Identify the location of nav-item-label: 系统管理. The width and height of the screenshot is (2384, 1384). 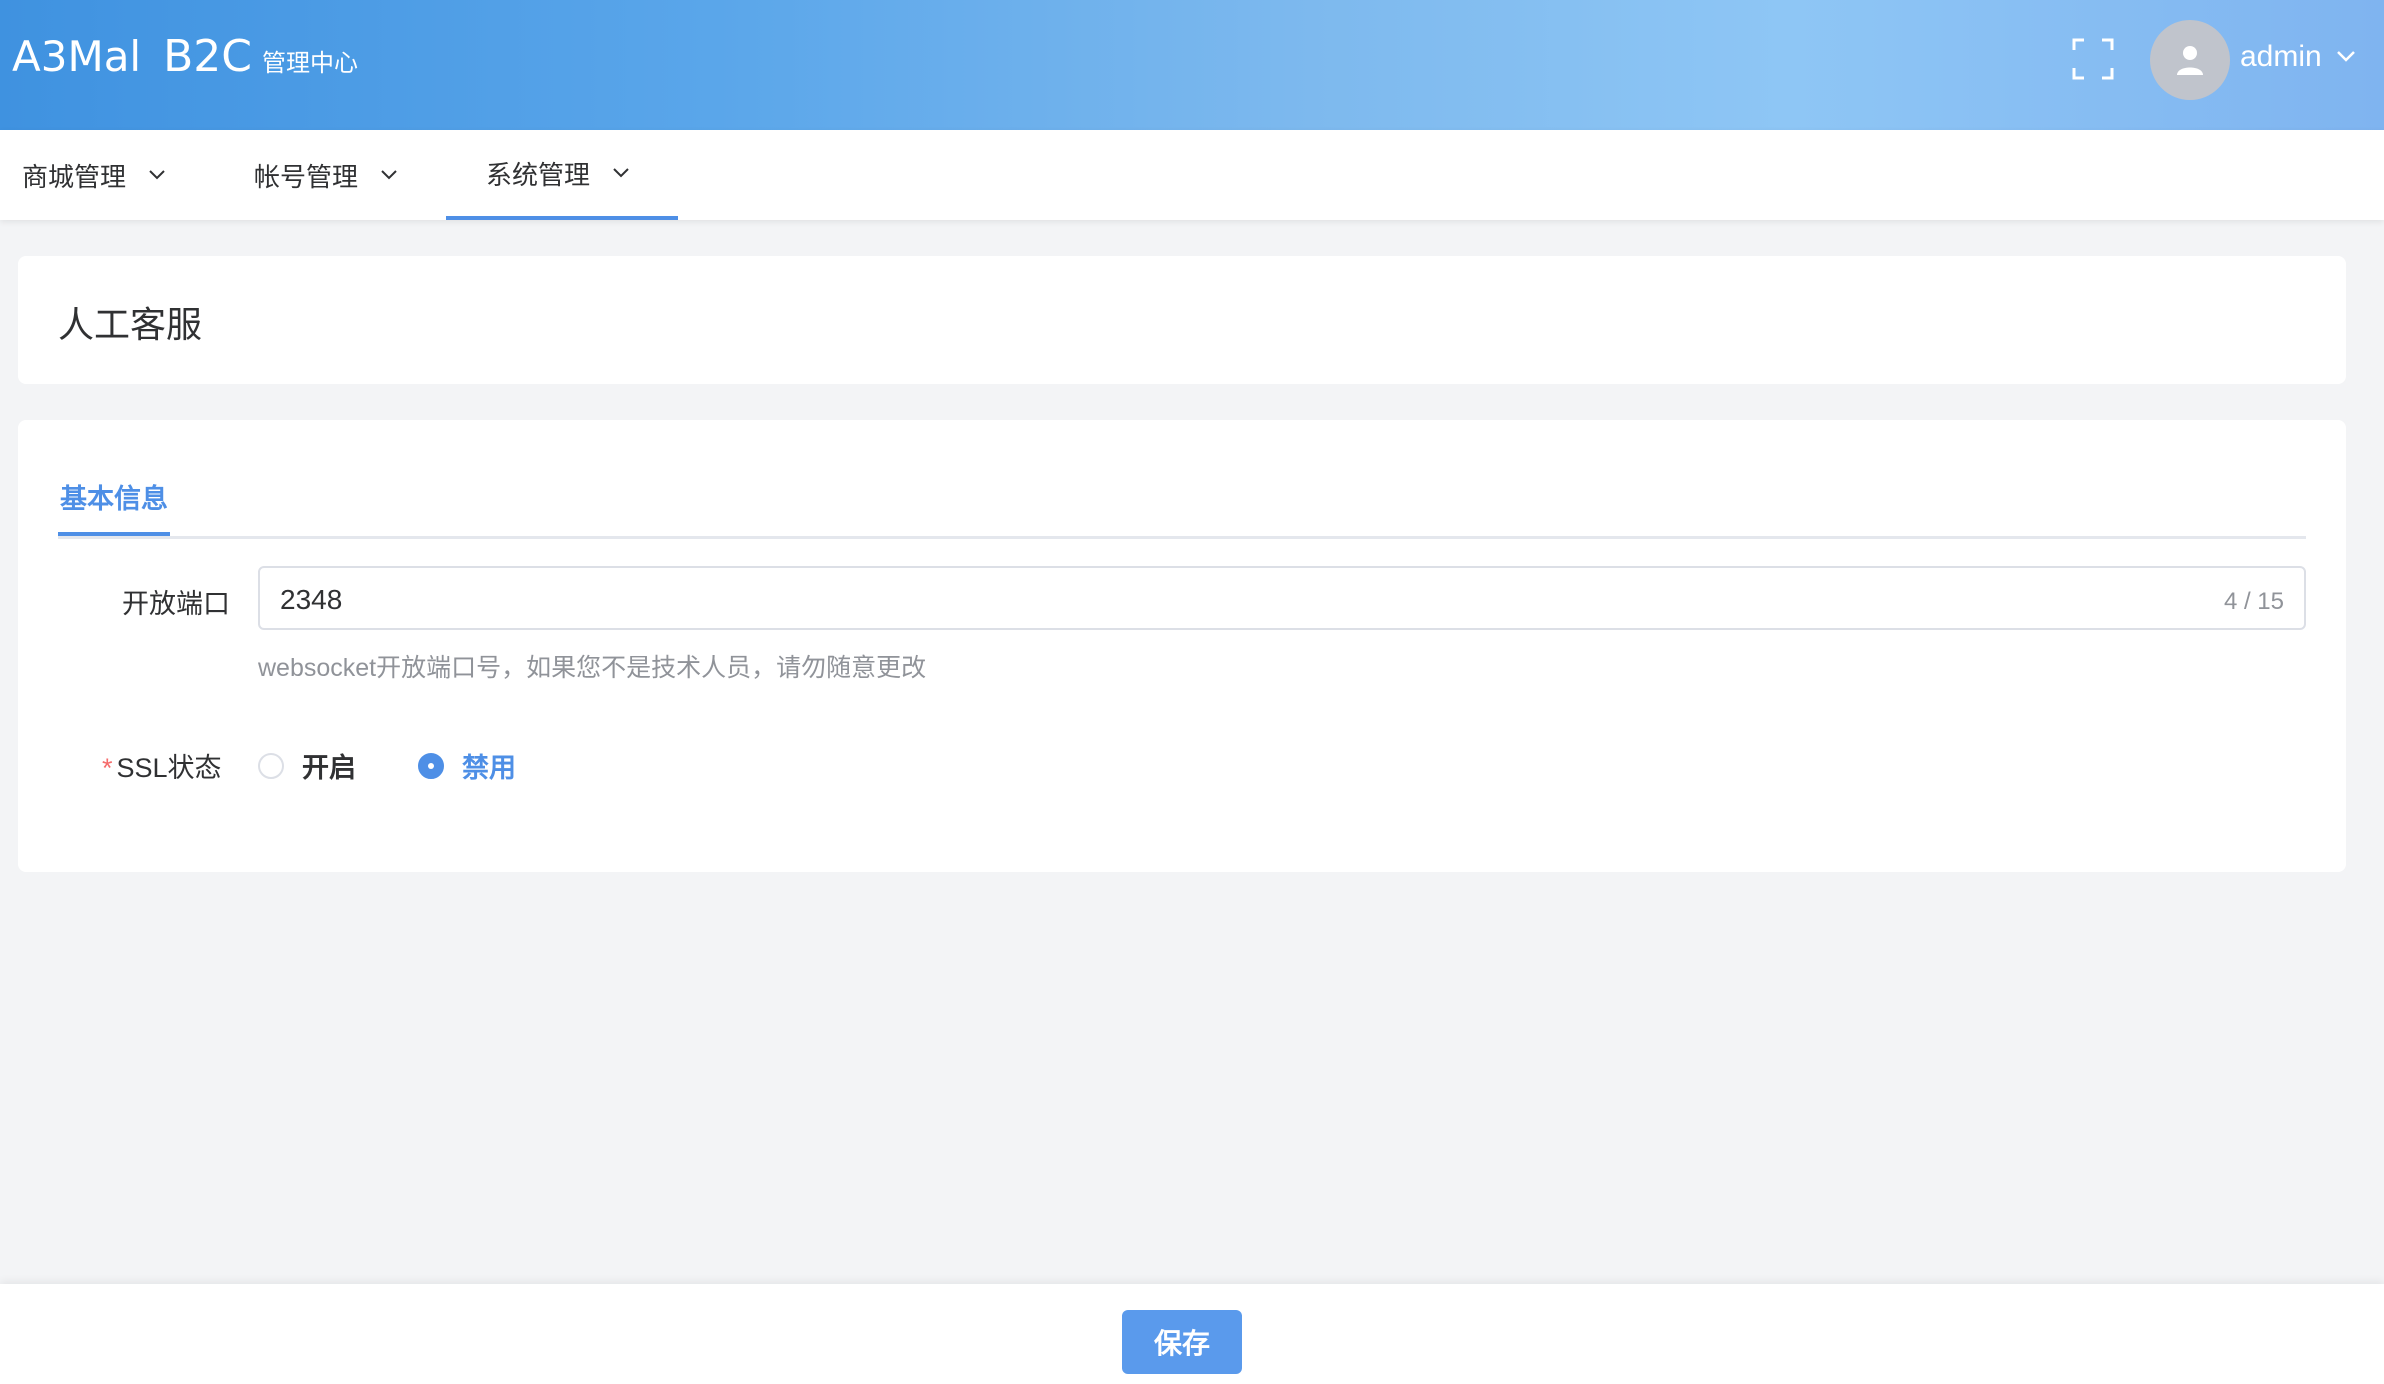
(538, 174).